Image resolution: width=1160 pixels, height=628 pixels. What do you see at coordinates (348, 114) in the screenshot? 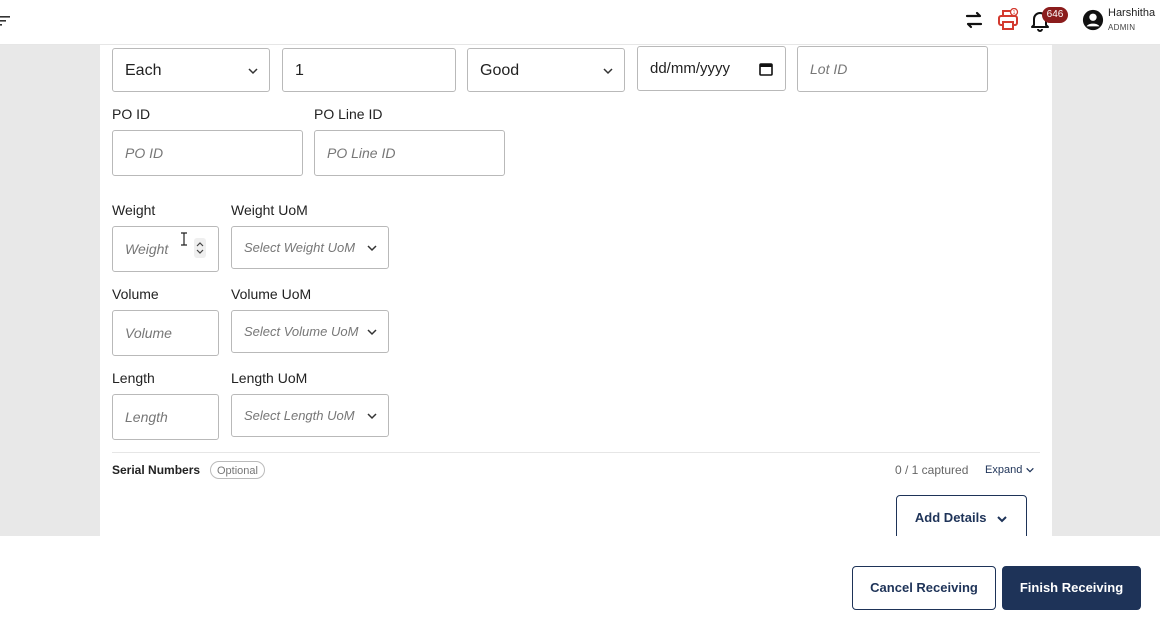
I see `po-line-id-label: PO Line ID` at bounding box center [348, 114].